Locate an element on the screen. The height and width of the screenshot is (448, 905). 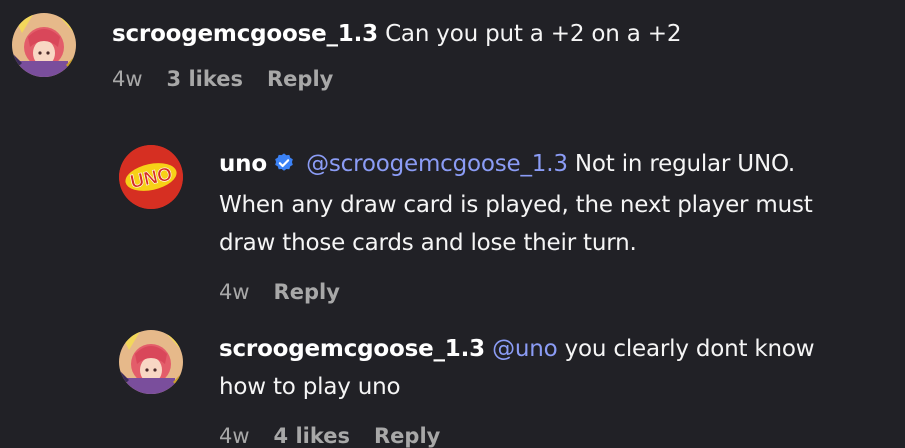
avatar: UNO is located at coordinates (151, 177).